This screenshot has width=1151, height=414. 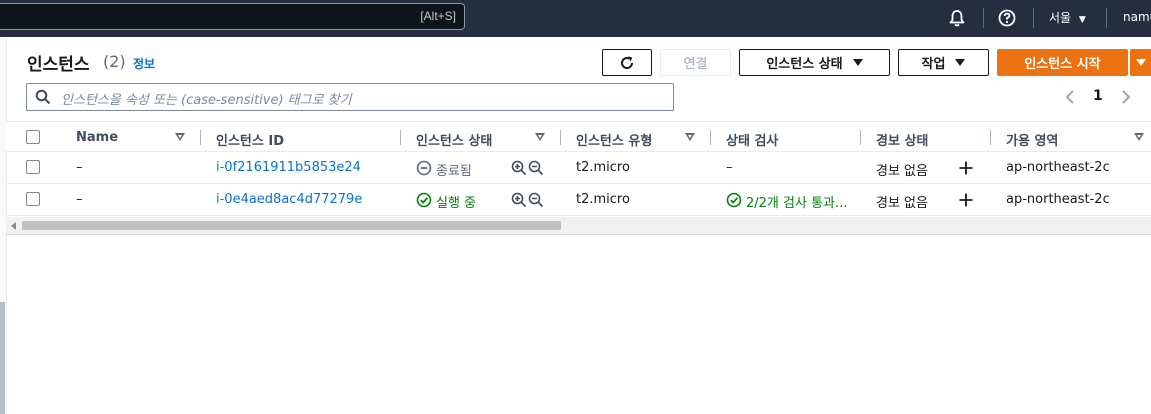 What do you see at coordinates (614, 139) in the screenshot?
I see `column-header-instance-type: 인스턴스 유형` at bounding box center [614, 139].